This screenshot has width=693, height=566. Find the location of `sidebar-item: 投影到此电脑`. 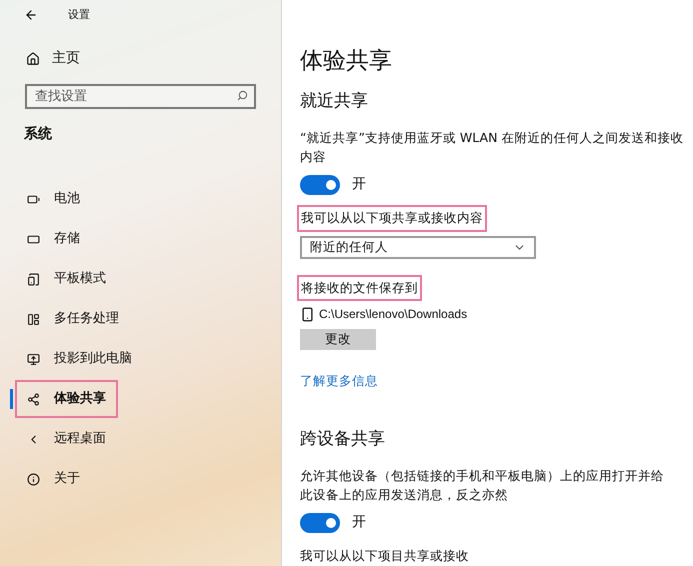

sidebar-item: 投影到此电脑 is located at coordinates (79, 359).